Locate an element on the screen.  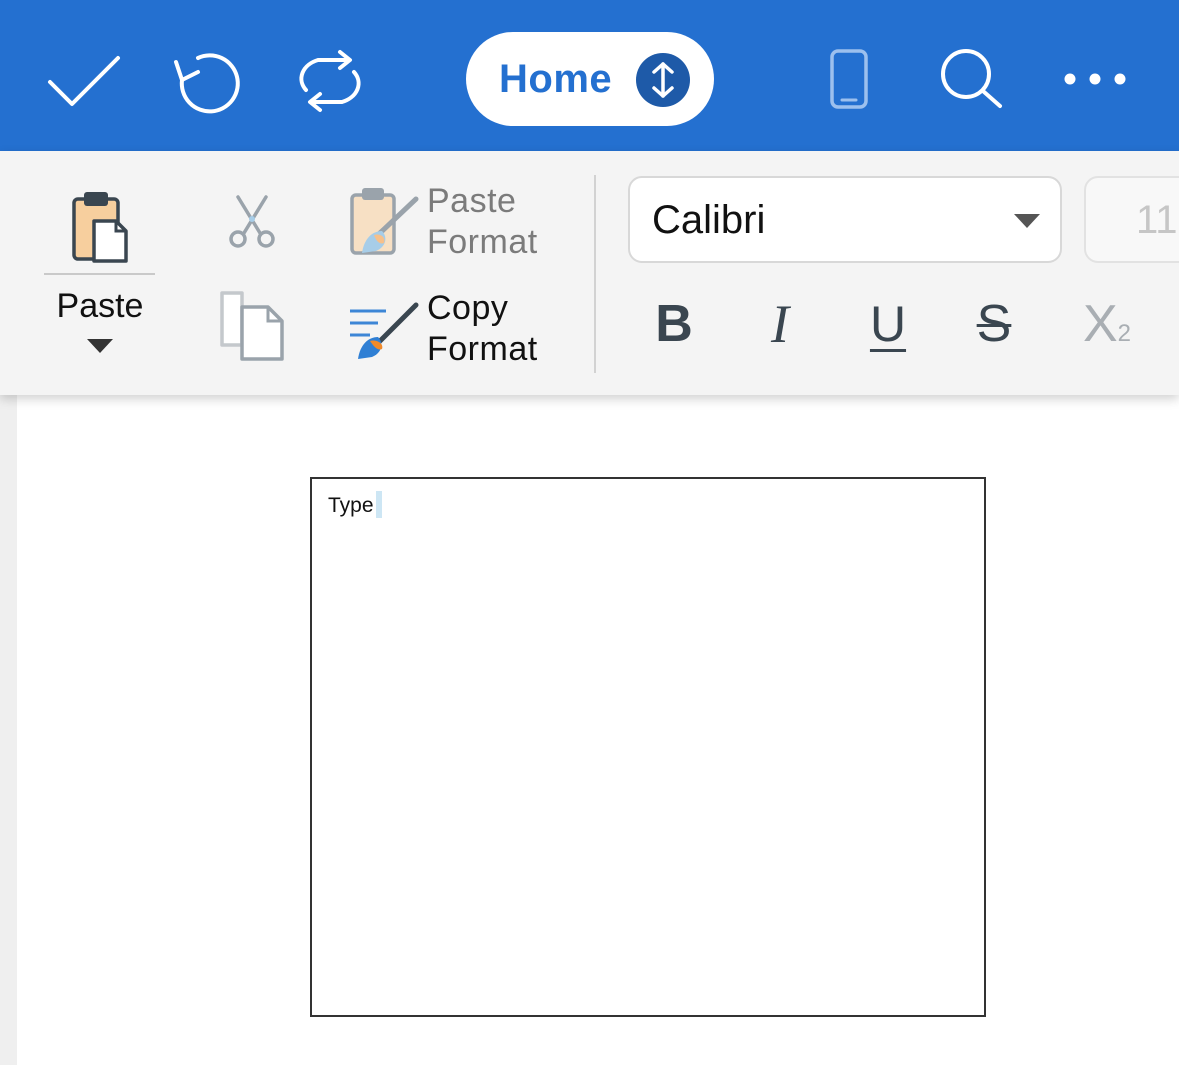
ribbon-divider is located at coordinates (595, 274).